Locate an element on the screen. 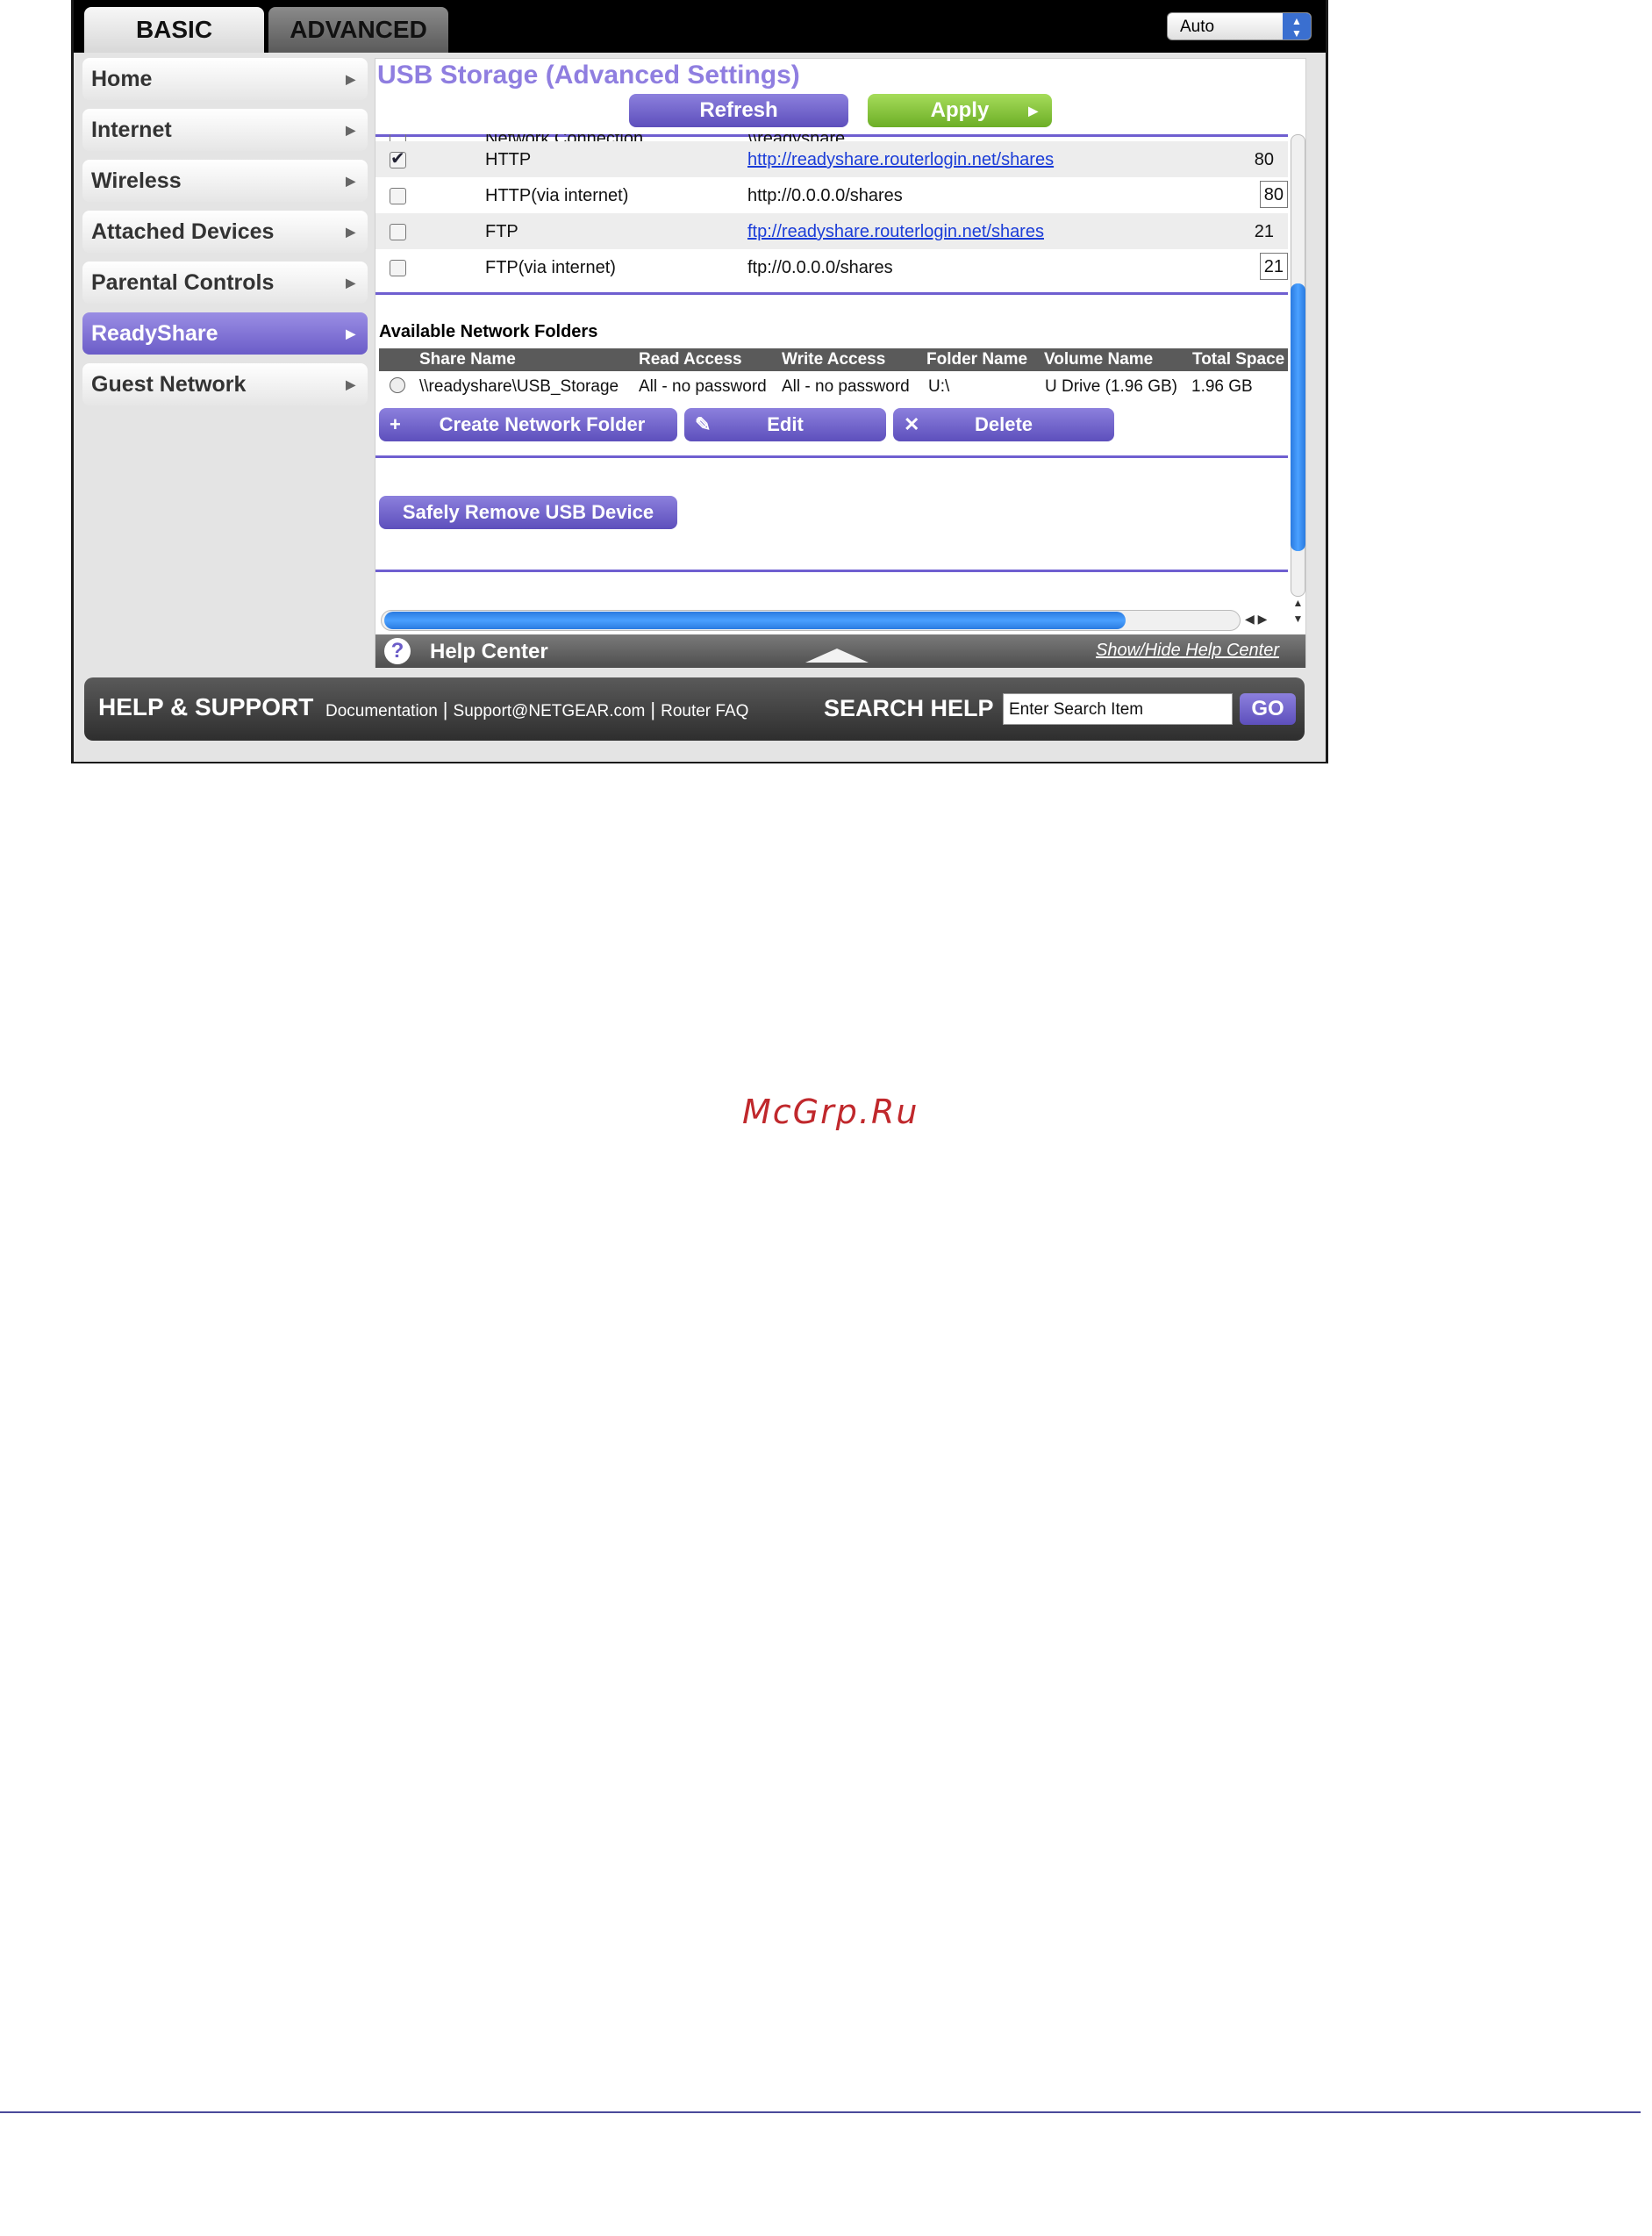 Image resolution: width=1652 pixels, height=2236 pixels. page-title: USB Storage (Advanced Settings) is located at coordinates (589, 75).